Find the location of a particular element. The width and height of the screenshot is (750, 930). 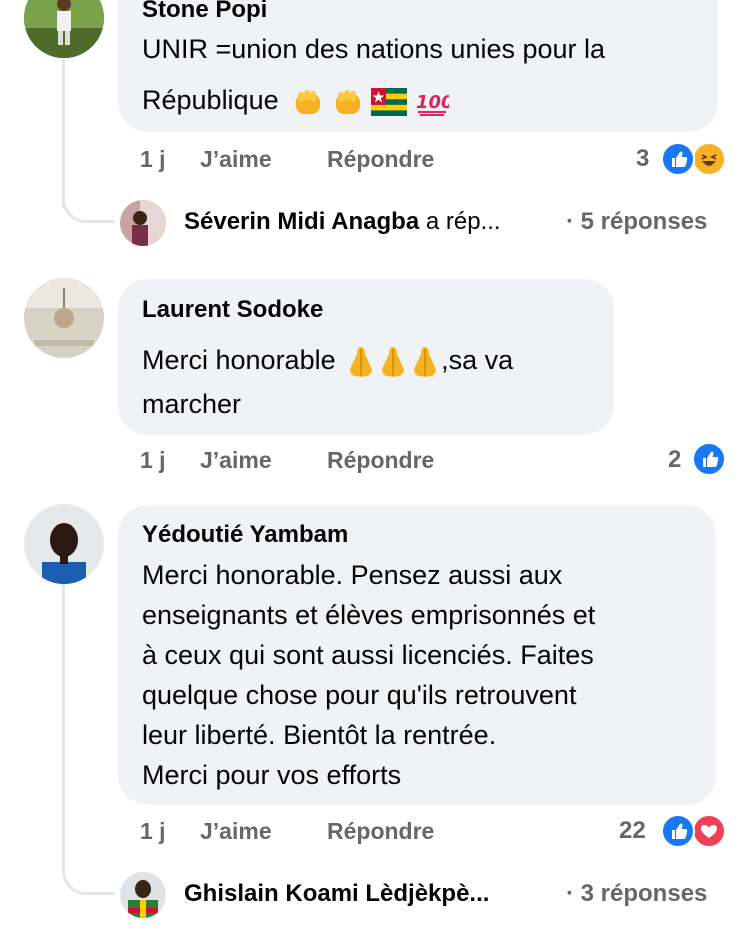

comment-text-line: Merci honorable. Pensez aussi aux is located at coordinates (352, 575).